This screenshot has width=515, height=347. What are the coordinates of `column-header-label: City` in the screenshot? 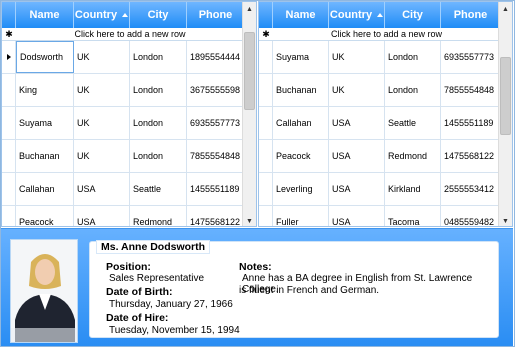 It's located at (158, 15).